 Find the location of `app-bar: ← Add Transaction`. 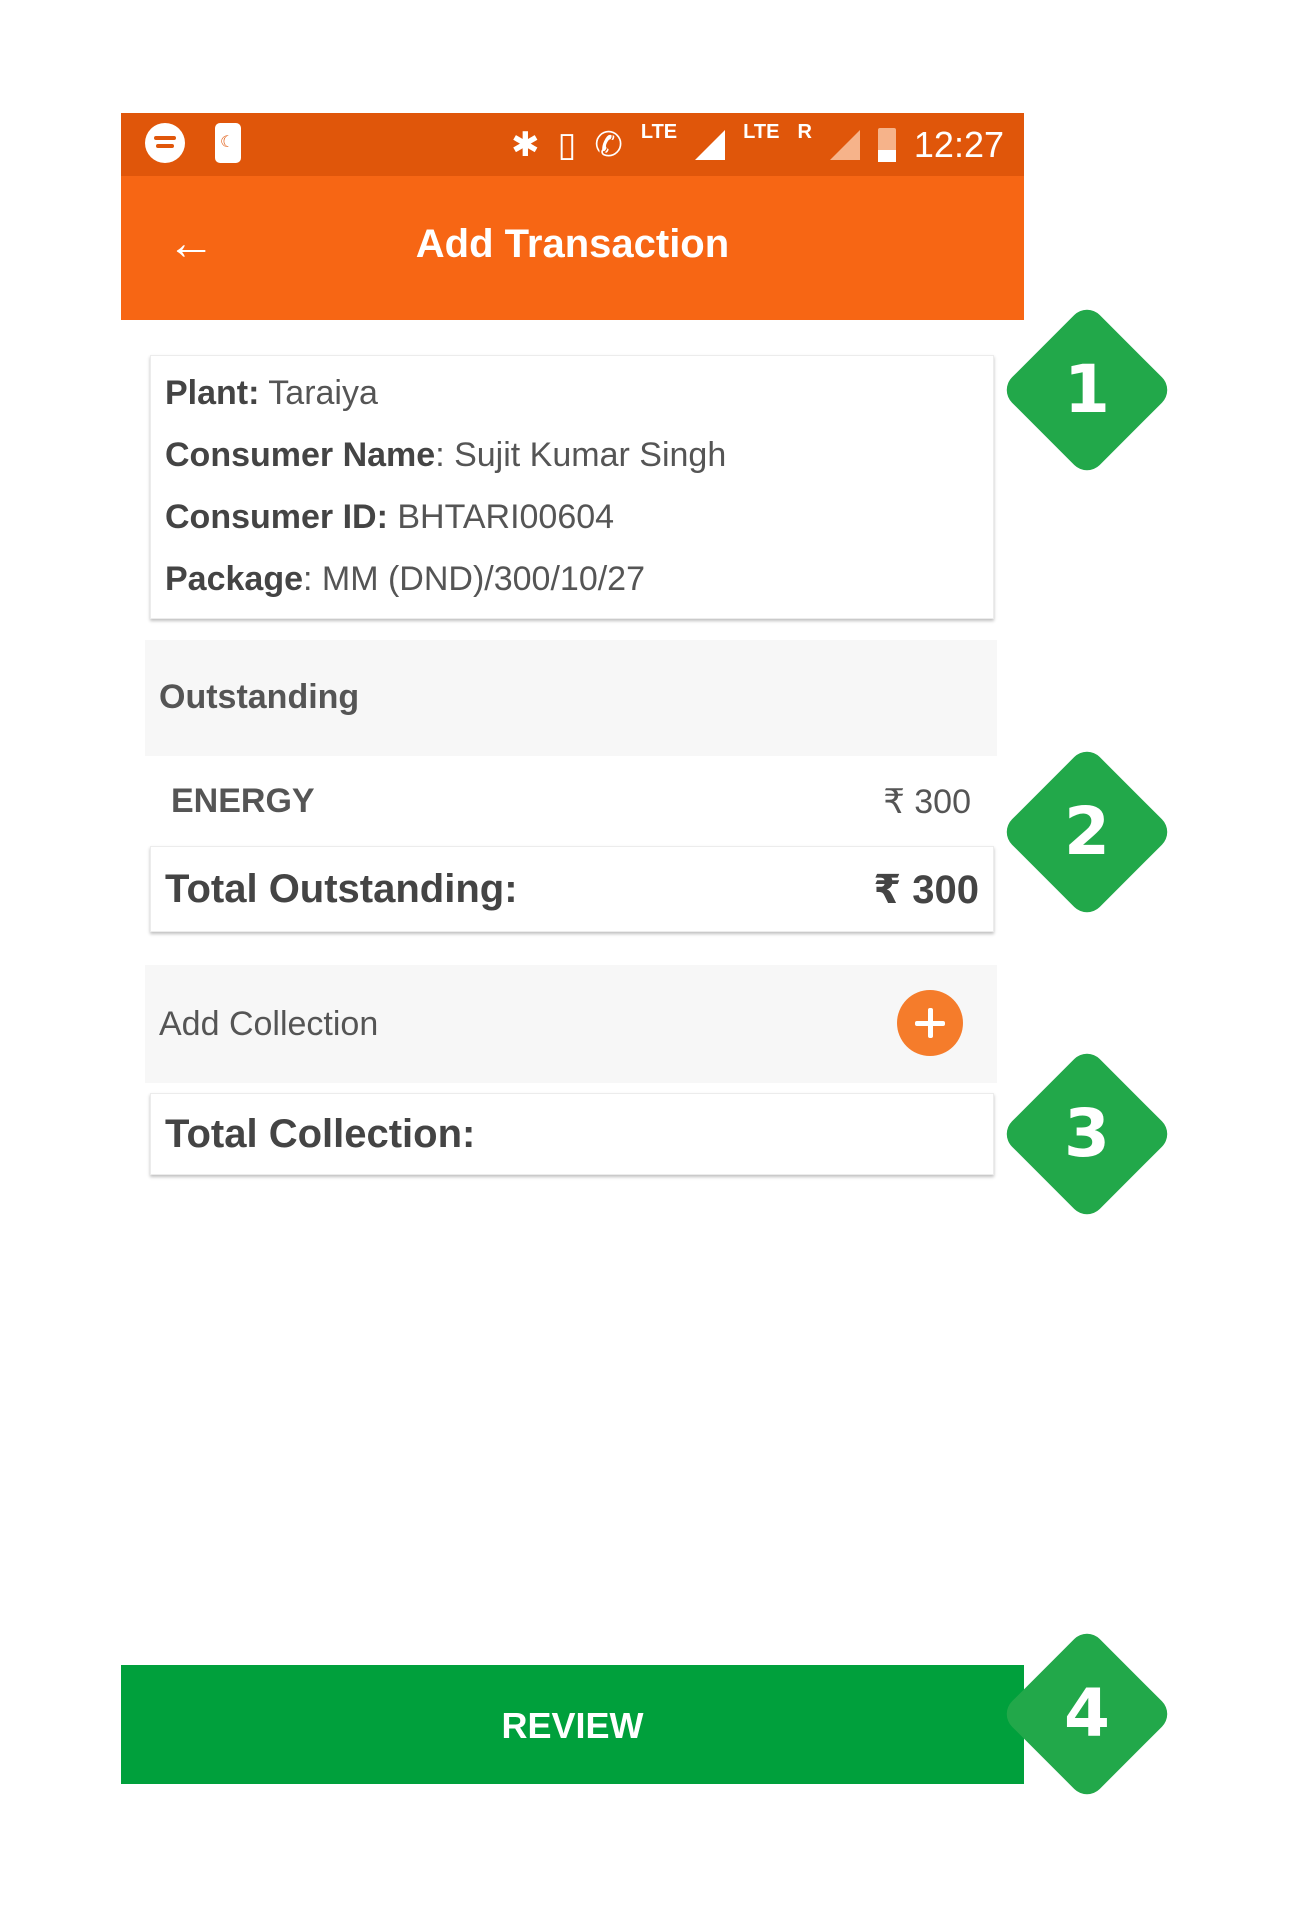

app-bar: ← Add Transaction is located at coordinates (572, 248).